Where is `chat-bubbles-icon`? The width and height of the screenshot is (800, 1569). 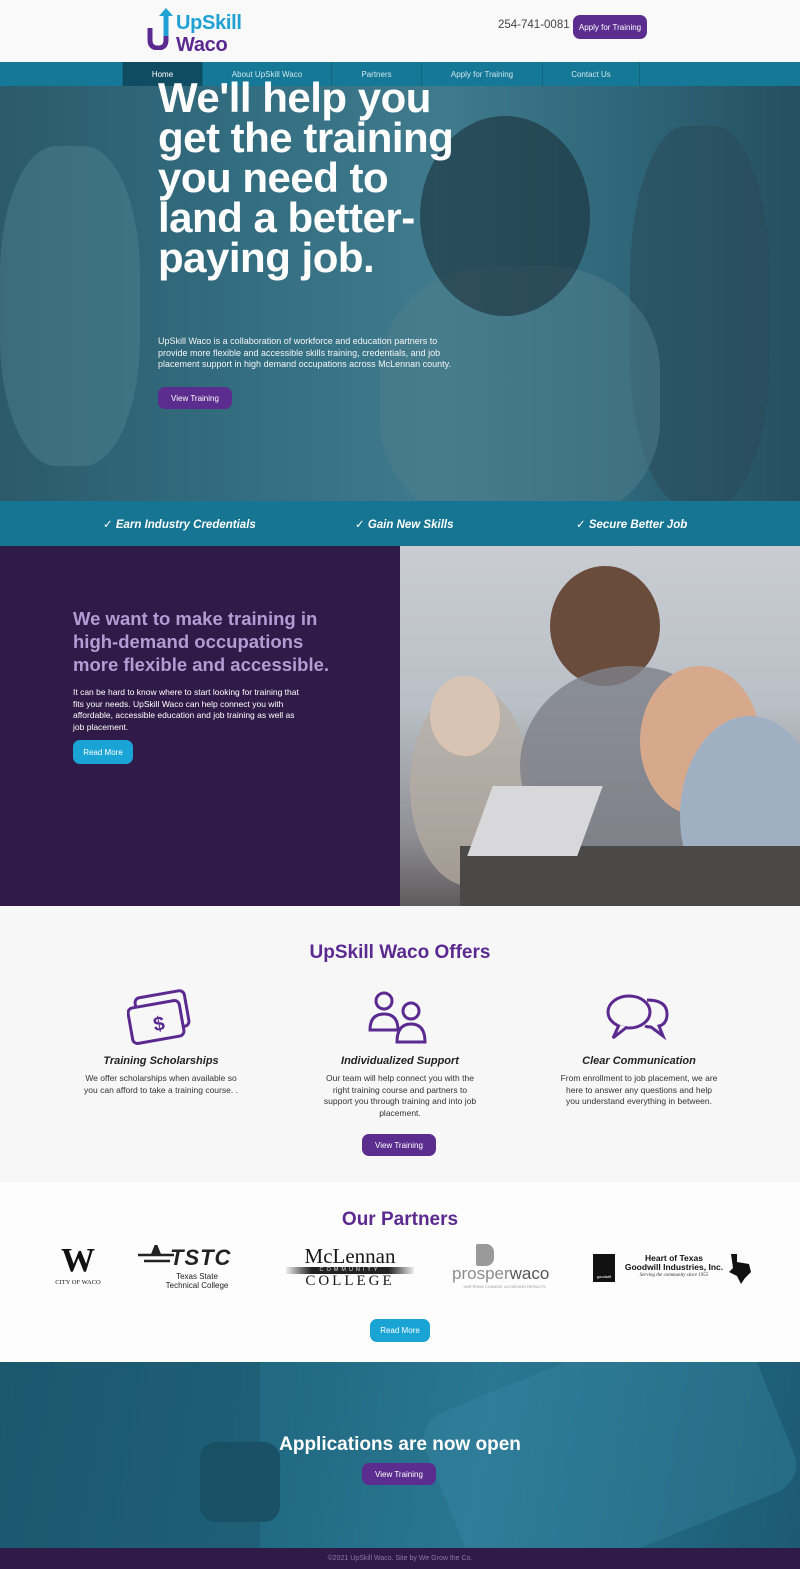 chat-bubbles-icon is located at coordinates (637, 1017).